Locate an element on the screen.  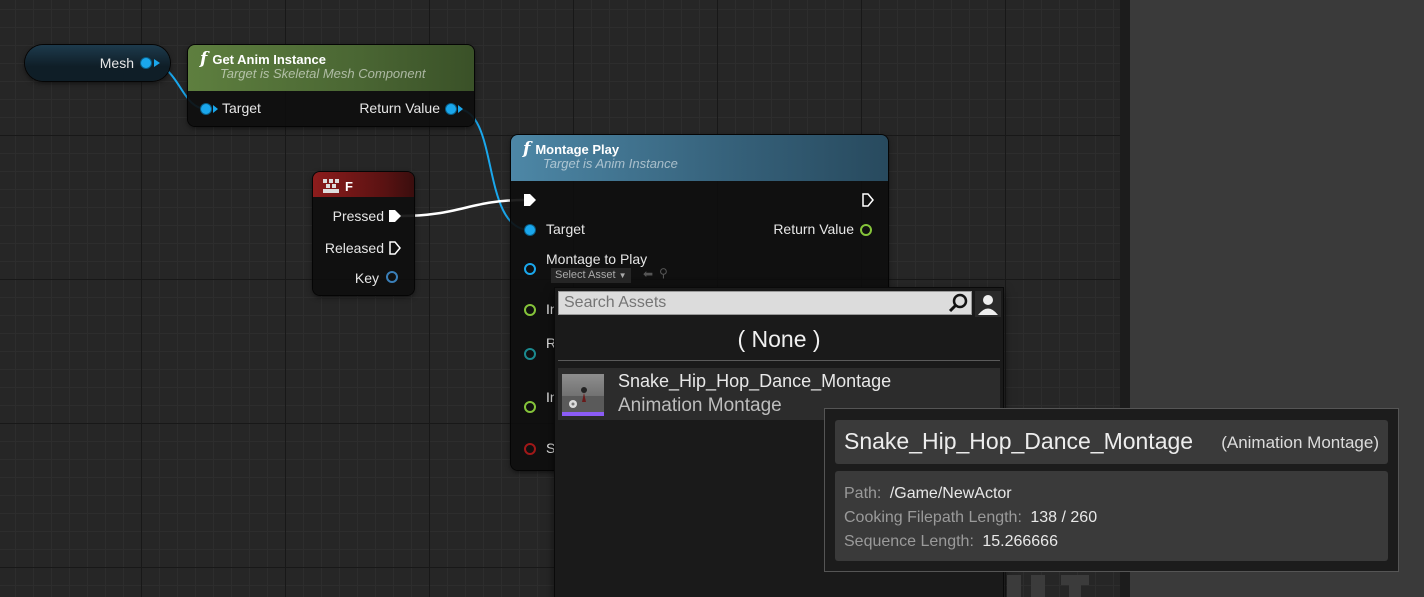
key-output-pin is located at coordinates (392, 277).